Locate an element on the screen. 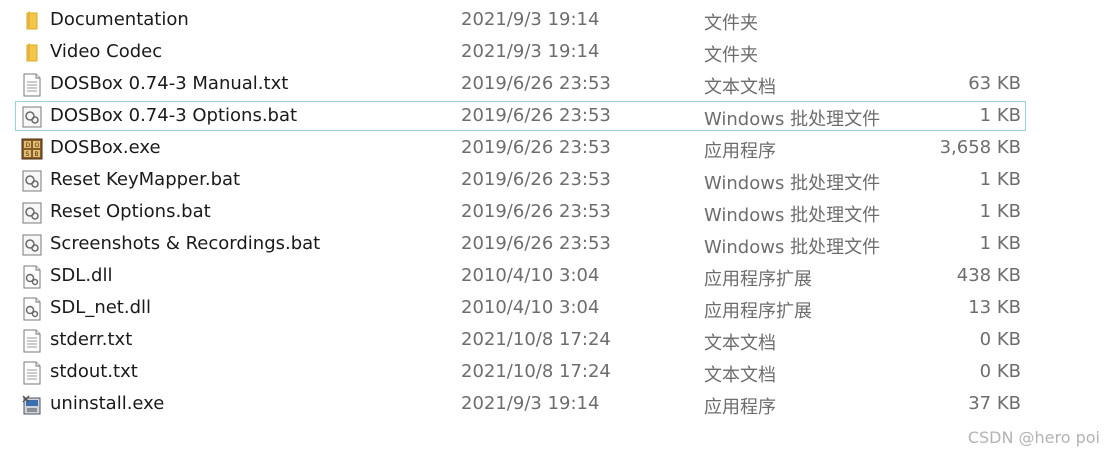 The width and height of the screenshot is (1116, 460). file-name: SDL_net.dll is located at coordinates (101, 307).